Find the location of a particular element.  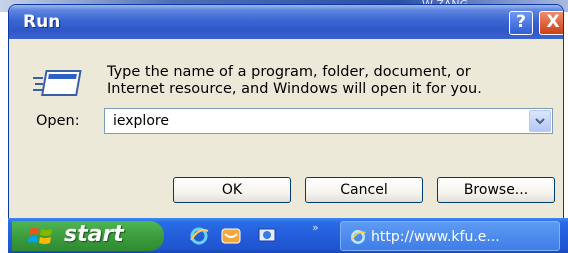

run-program-icon is located at coordinates (57, 83).